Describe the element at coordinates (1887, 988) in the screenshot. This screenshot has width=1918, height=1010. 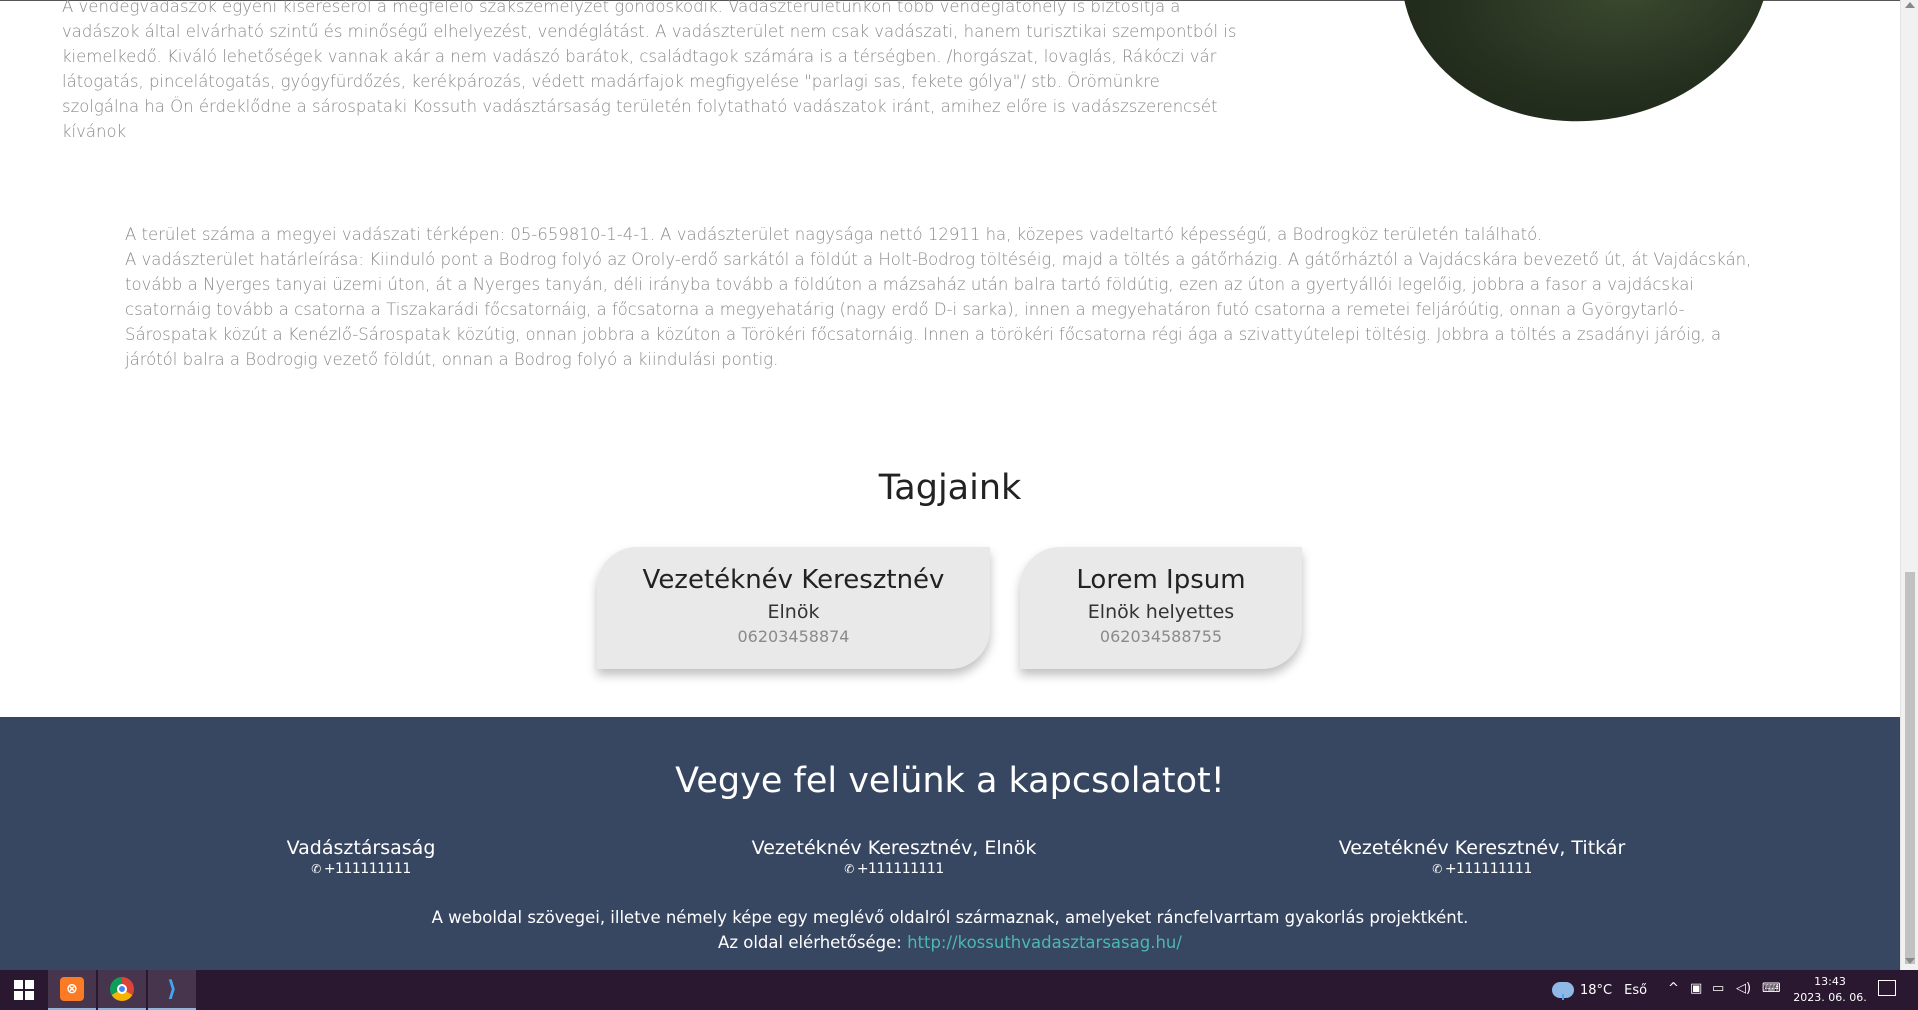
I see `notification-icon` at that location.